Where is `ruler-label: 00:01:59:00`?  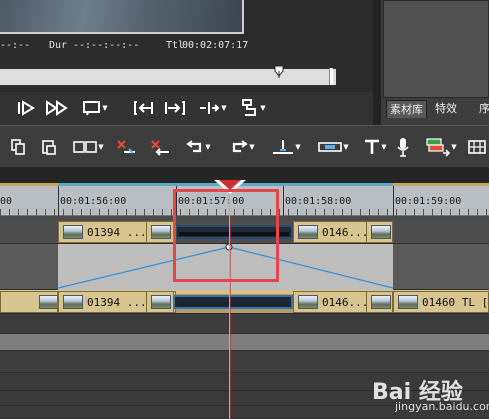 ruler-label: 00:01:59:00 is located at coordinates (428, 201).